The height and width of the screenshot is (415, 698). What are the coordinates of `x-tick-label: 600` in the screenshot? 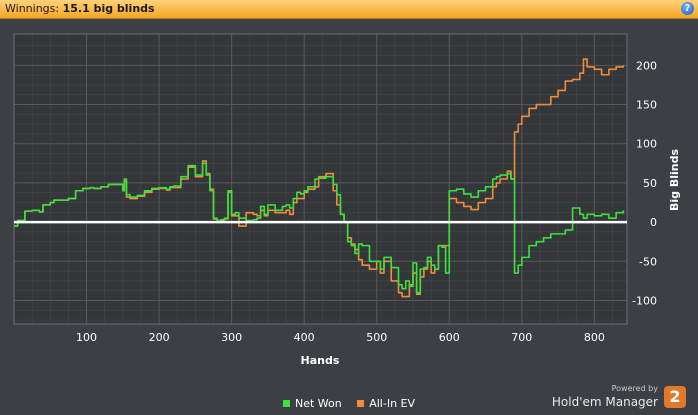 It's located at (449, 337).